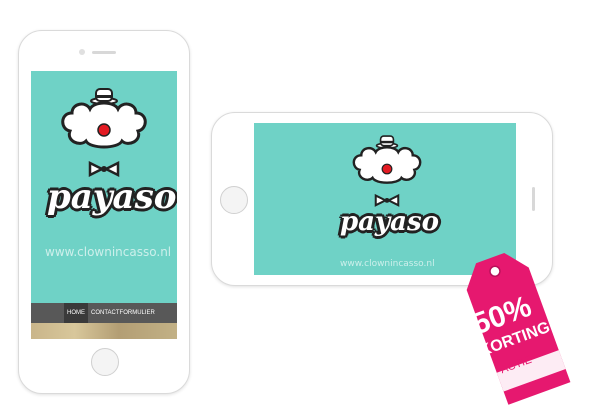  Describe the element at coordinates (123, 313) in the screenshot. I see `nav-item-contactformulier: CONTACTFORMULIER` at that location.